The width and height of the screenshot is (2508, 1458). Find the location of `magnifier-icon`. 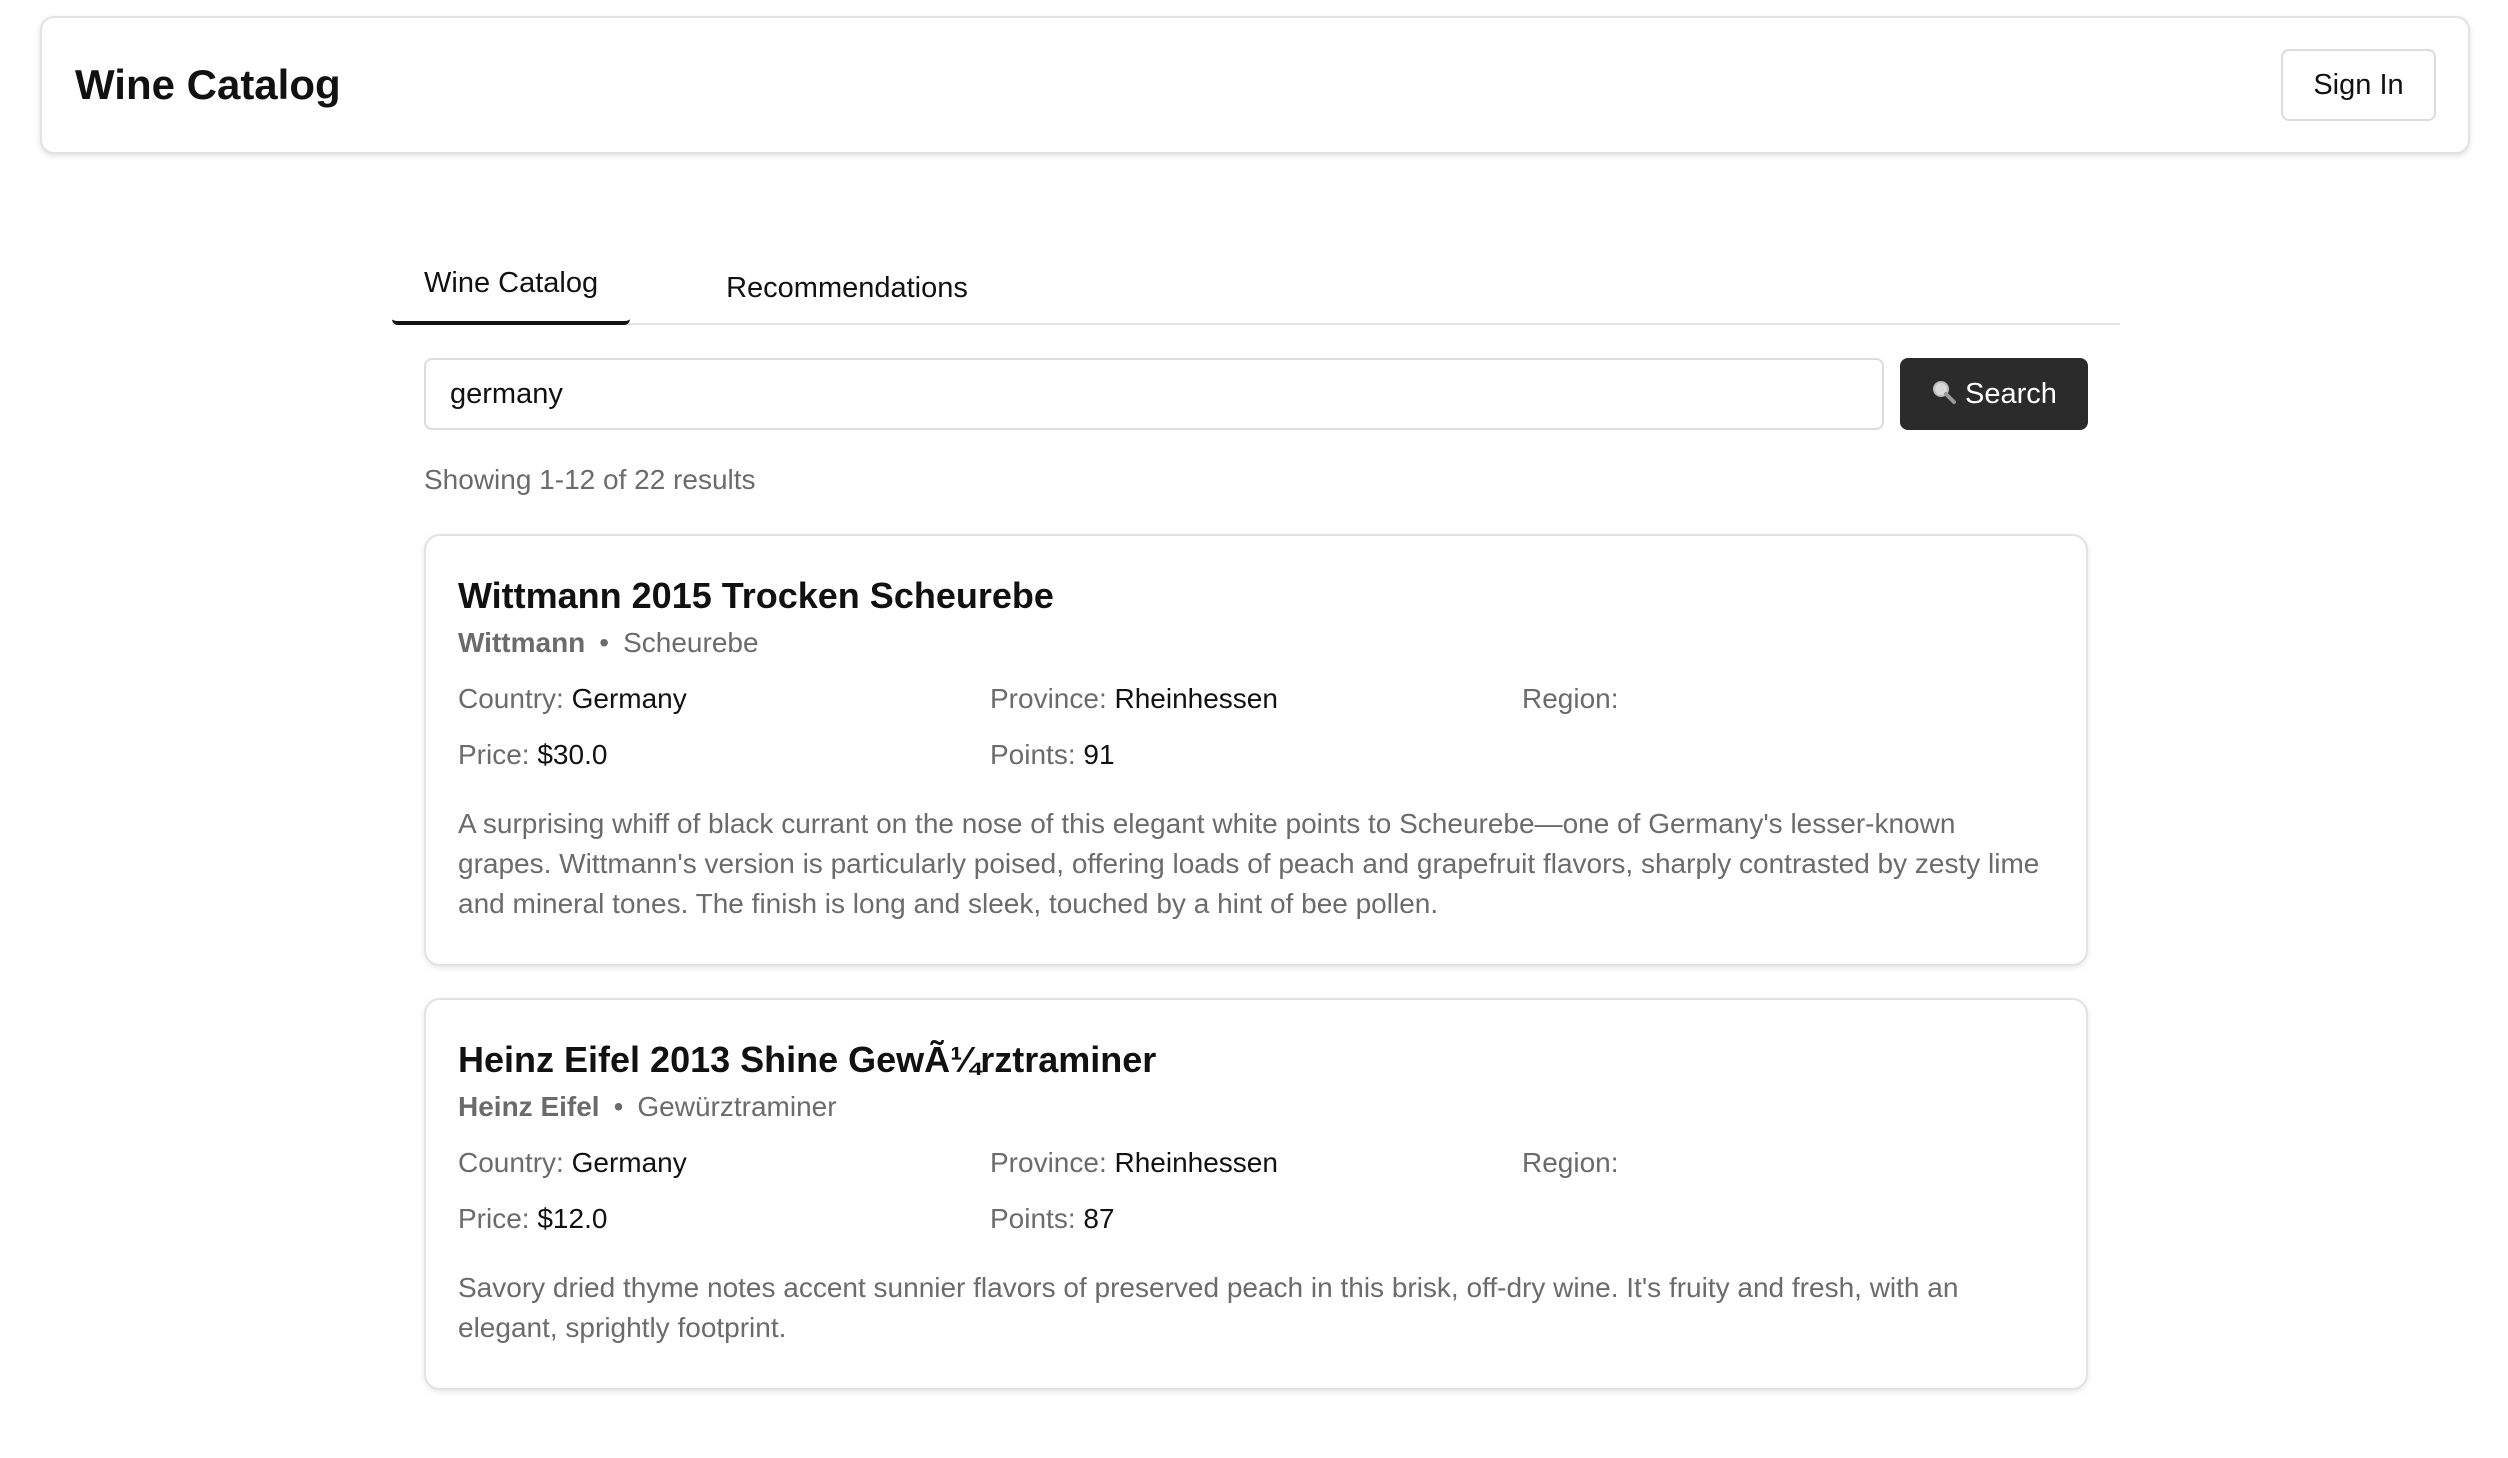

magnifier-icon is located at coordinates (1944, 392).